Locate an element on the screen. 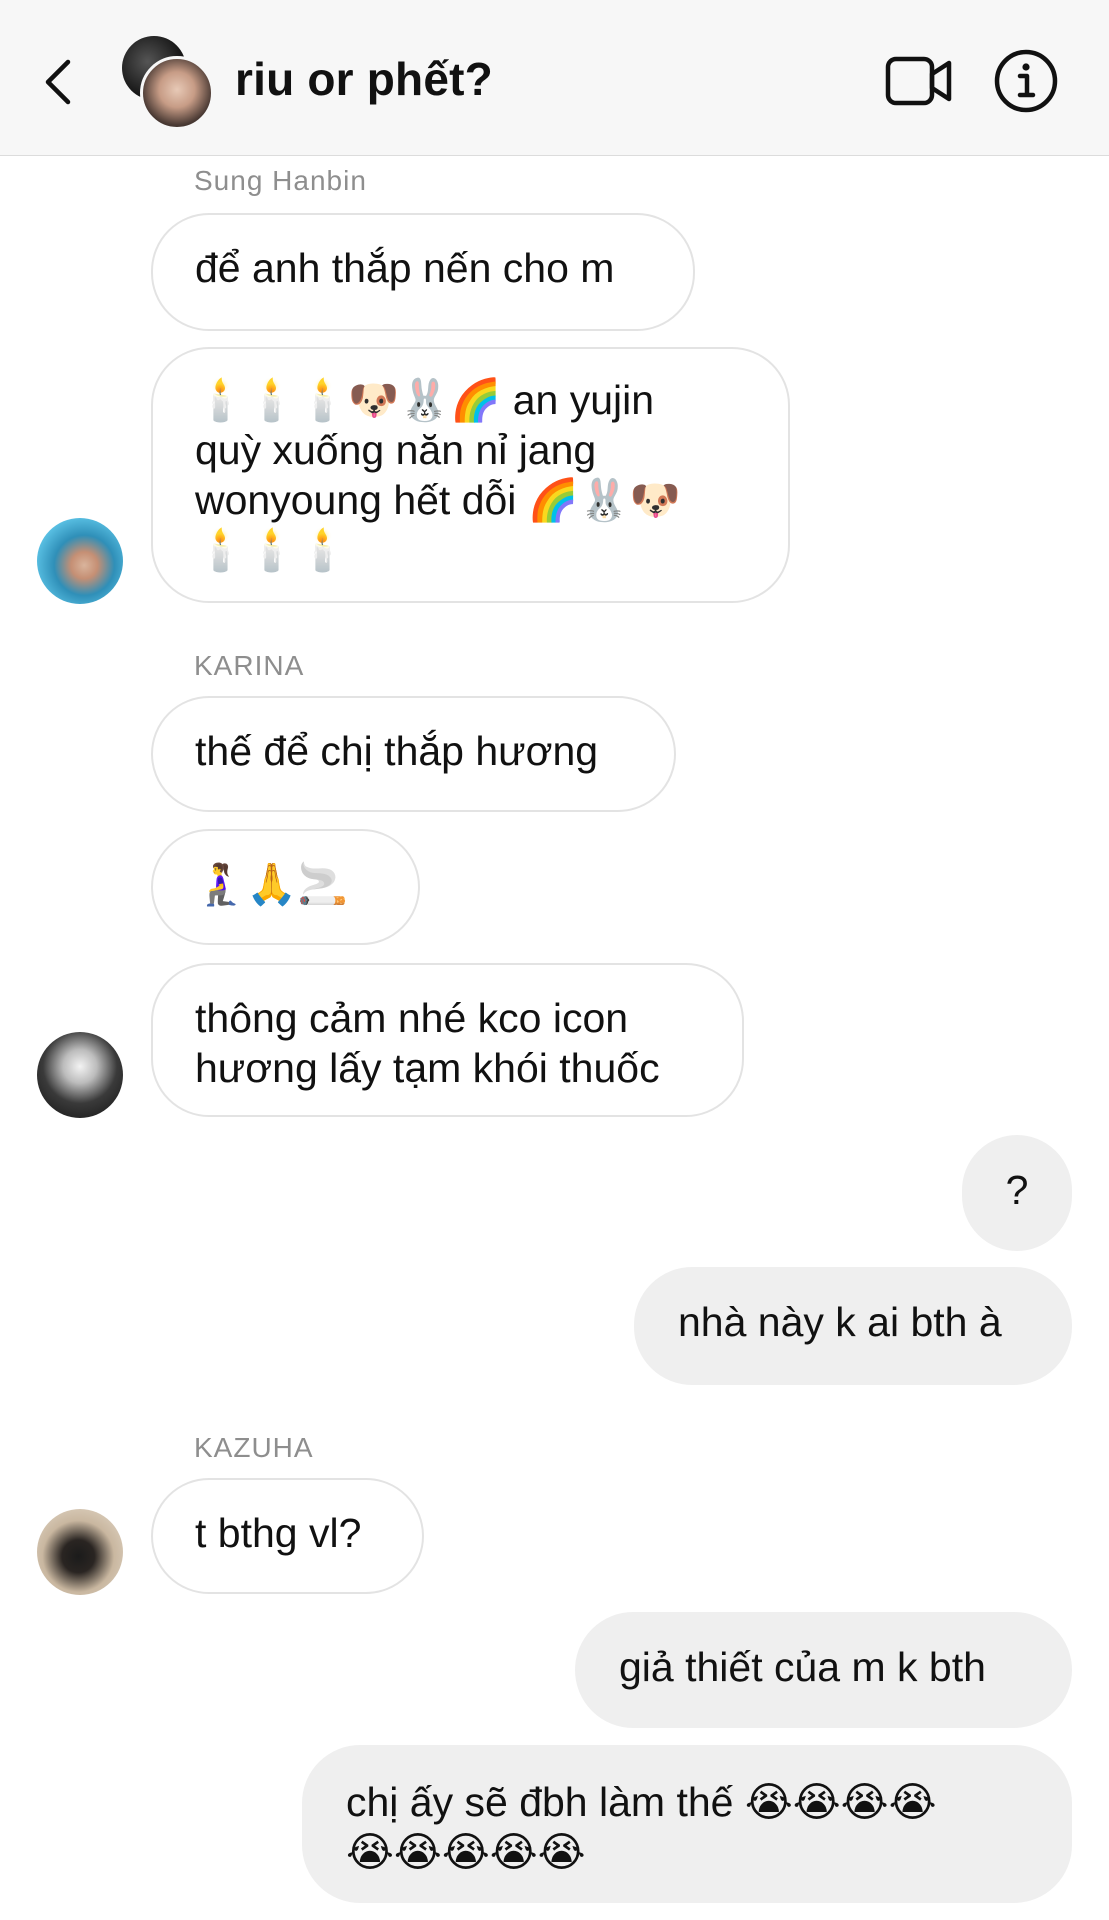  message-line: chị ấy sẽ đbh làm thế 😭😭😭😭 is located at coordinates (687, 1802).